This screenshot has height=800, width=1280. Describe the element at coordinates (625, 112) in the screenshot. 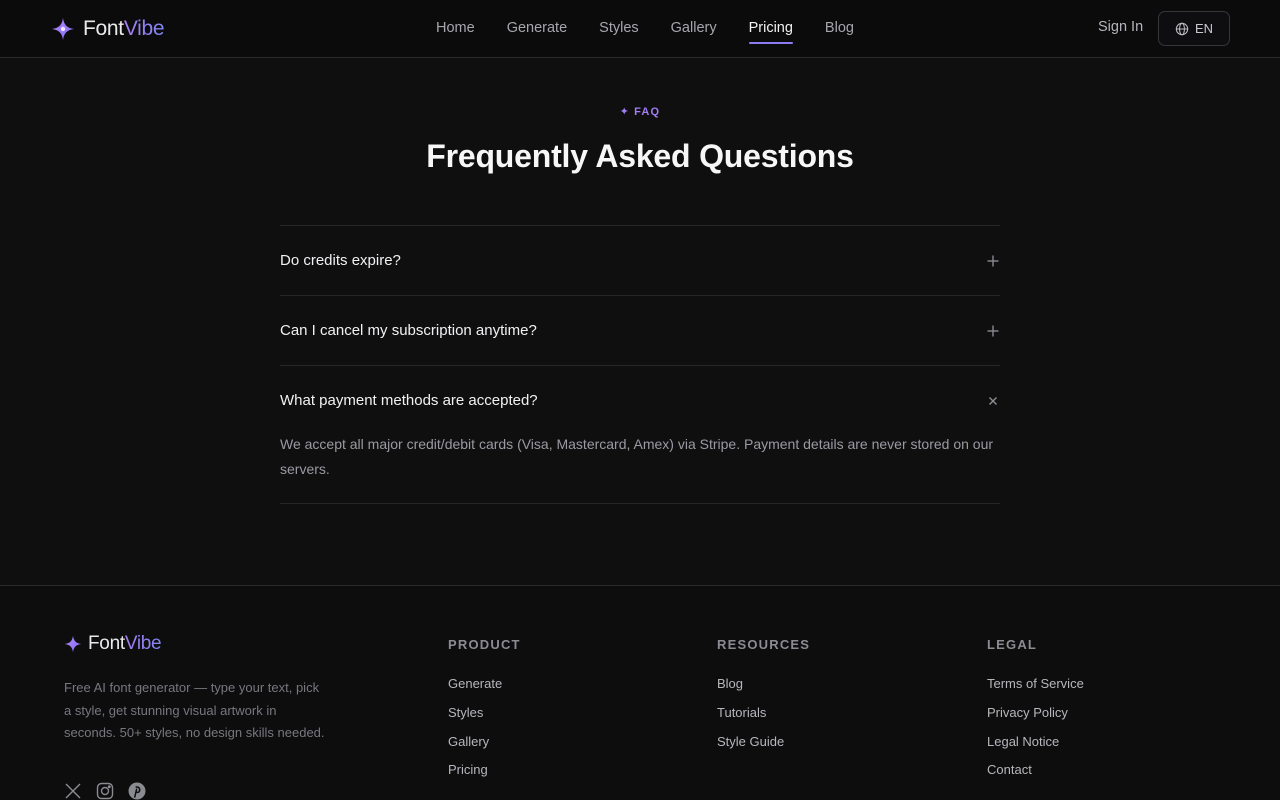

I see `sparkle-icon: ✦` at that location.